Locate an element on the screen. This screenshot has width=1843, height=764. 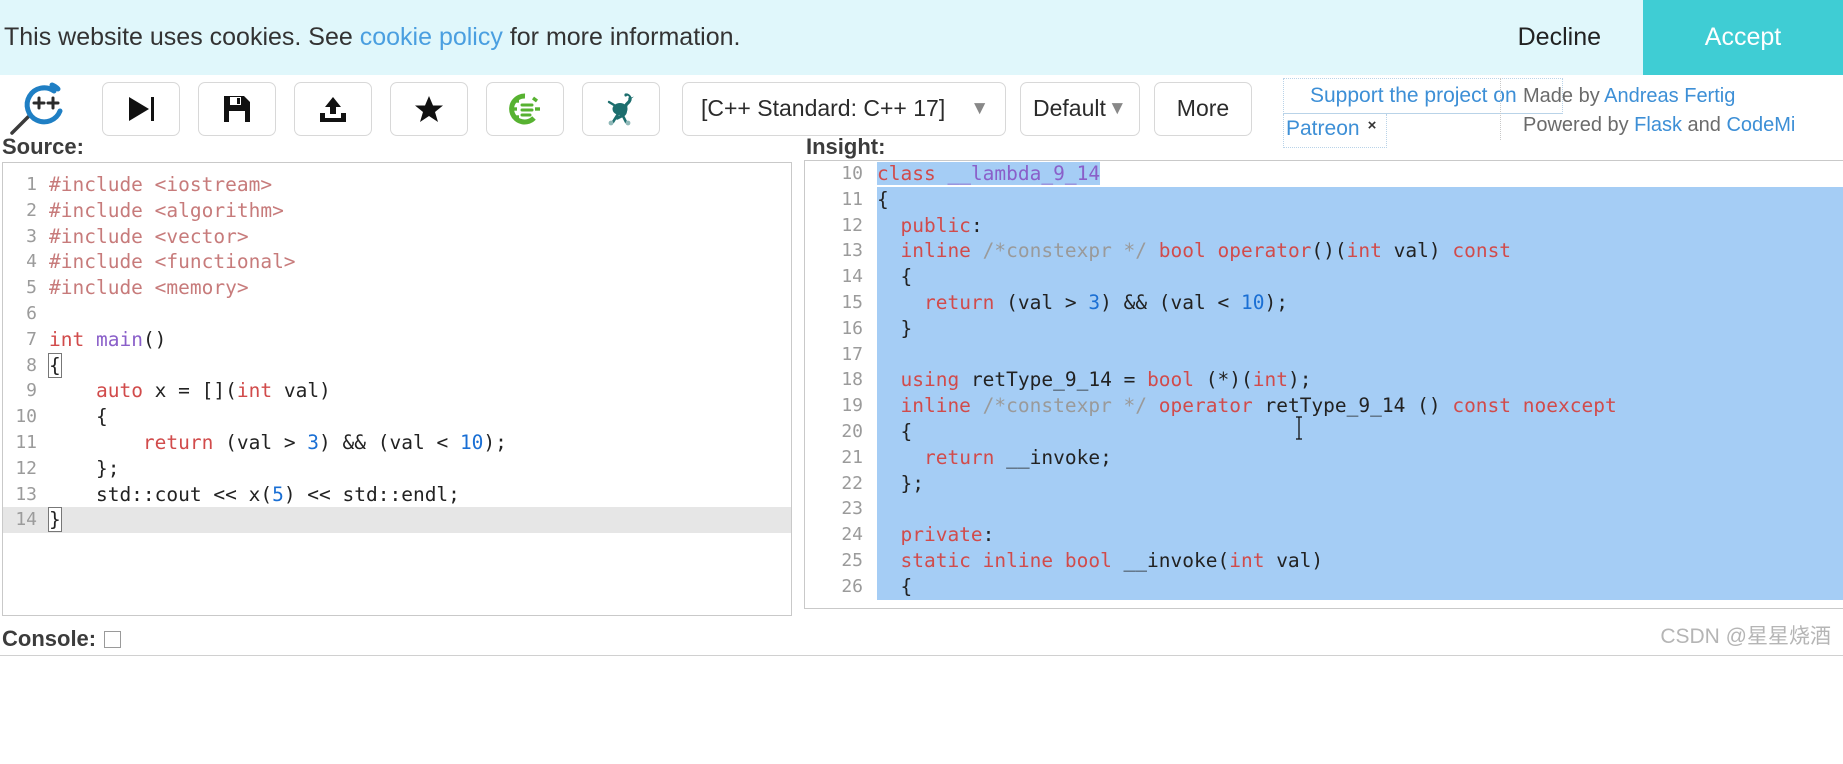
line-number: 15 is located at coordinates (852, 302).